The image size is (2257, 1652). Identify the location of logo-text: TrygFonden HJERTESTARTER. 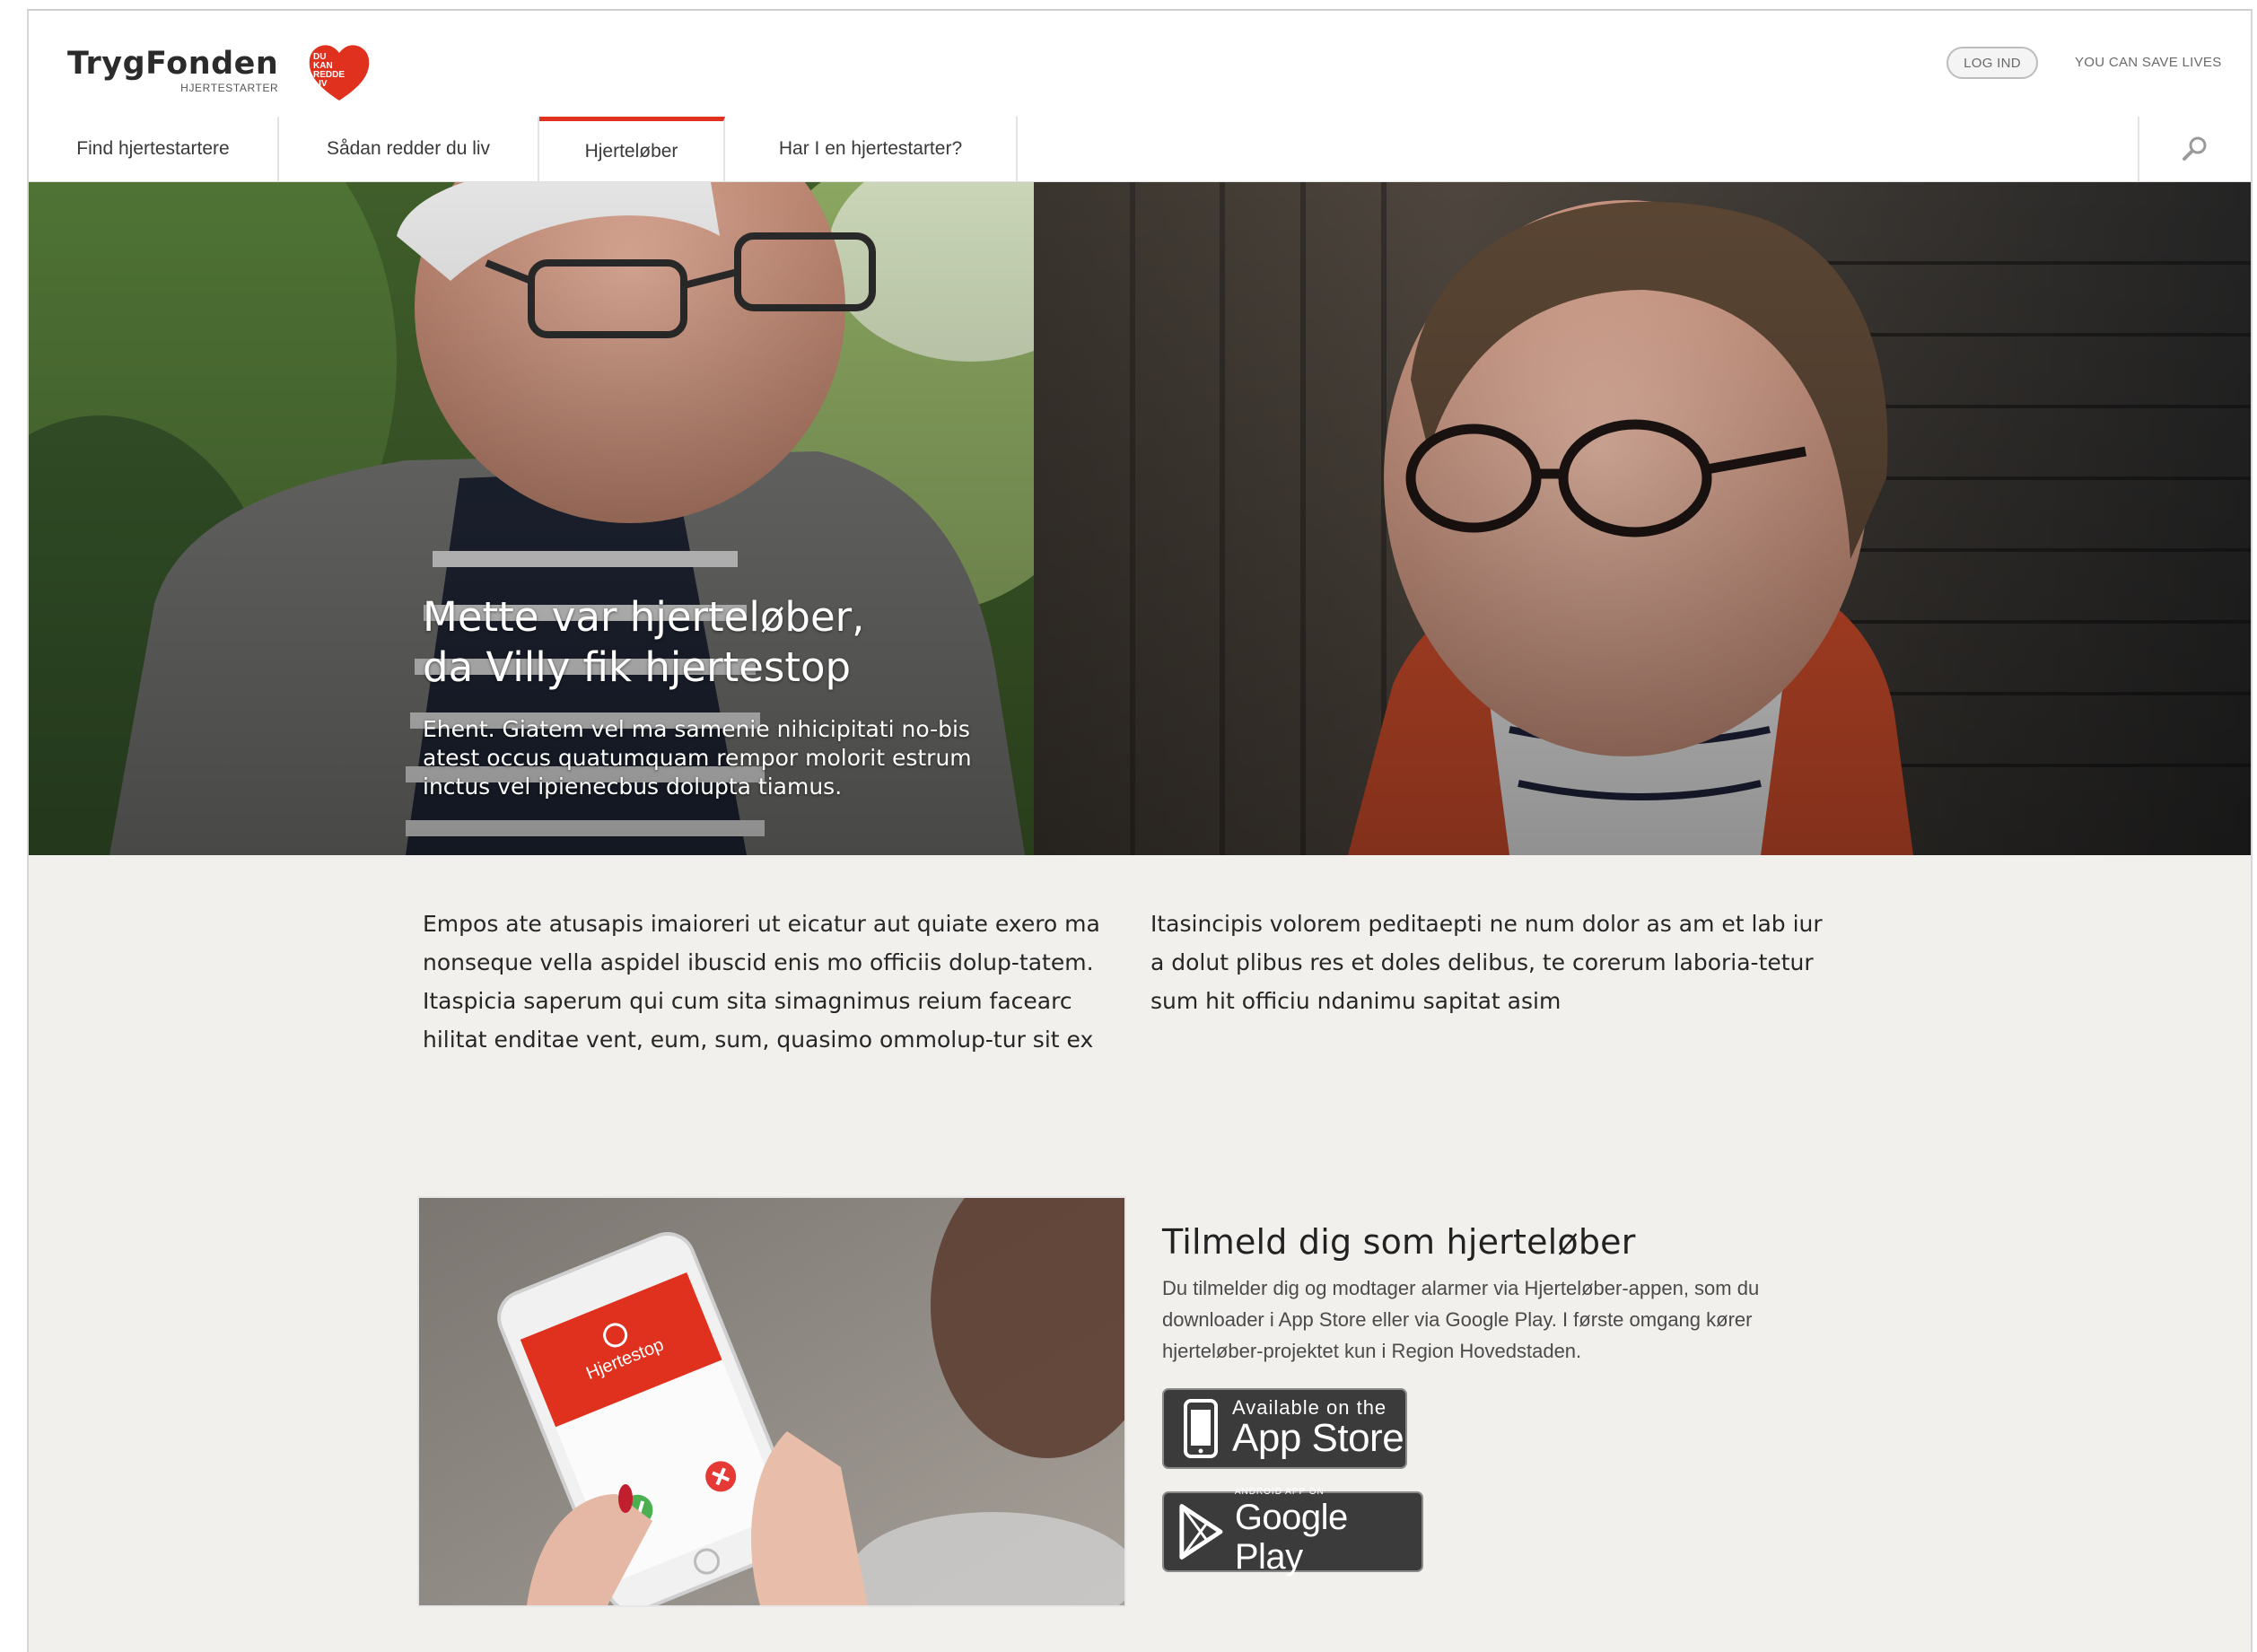
(172, 70).